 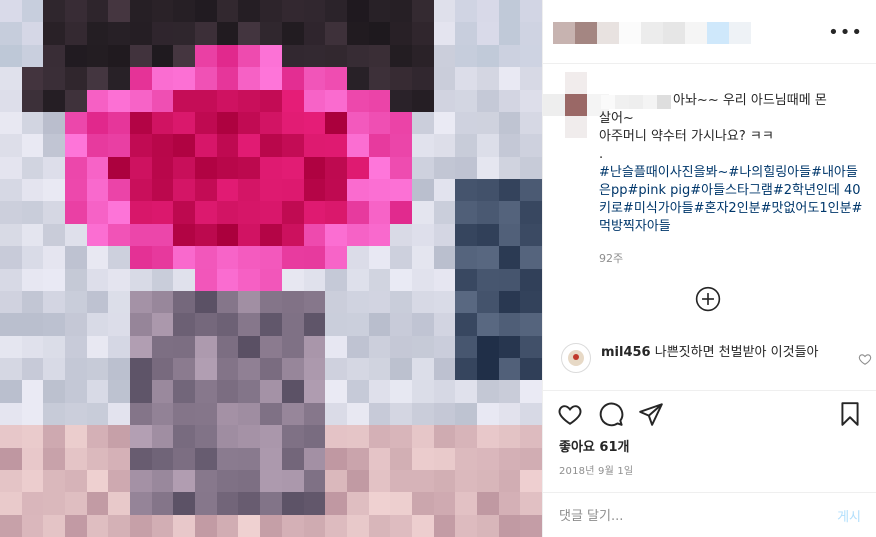 What do you see at coordinates (576, 358) in the screenshot?
I see `commenter-avatar` at bounding box center [576, 358].